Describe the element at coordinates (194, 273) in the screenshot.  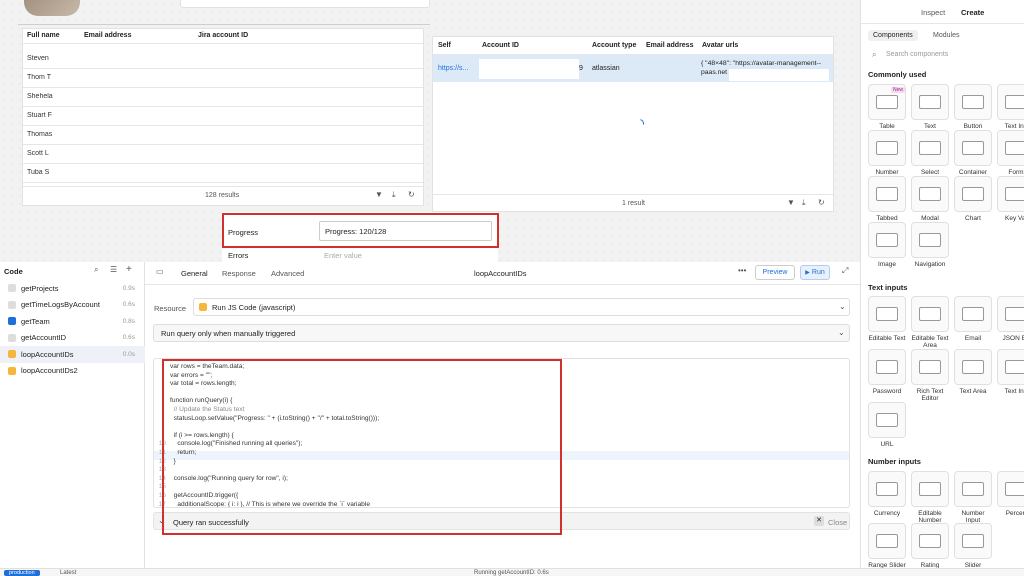
I see `tab-general: General` at that location.